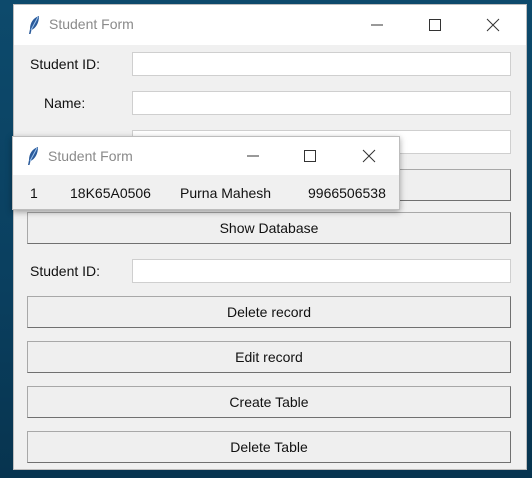 This screenshot has height=478, width=532. What do you see at coordinates (347, 193) in the screenshot?
I see `record-phone: 9966506538` at bounding box center [347, 193].